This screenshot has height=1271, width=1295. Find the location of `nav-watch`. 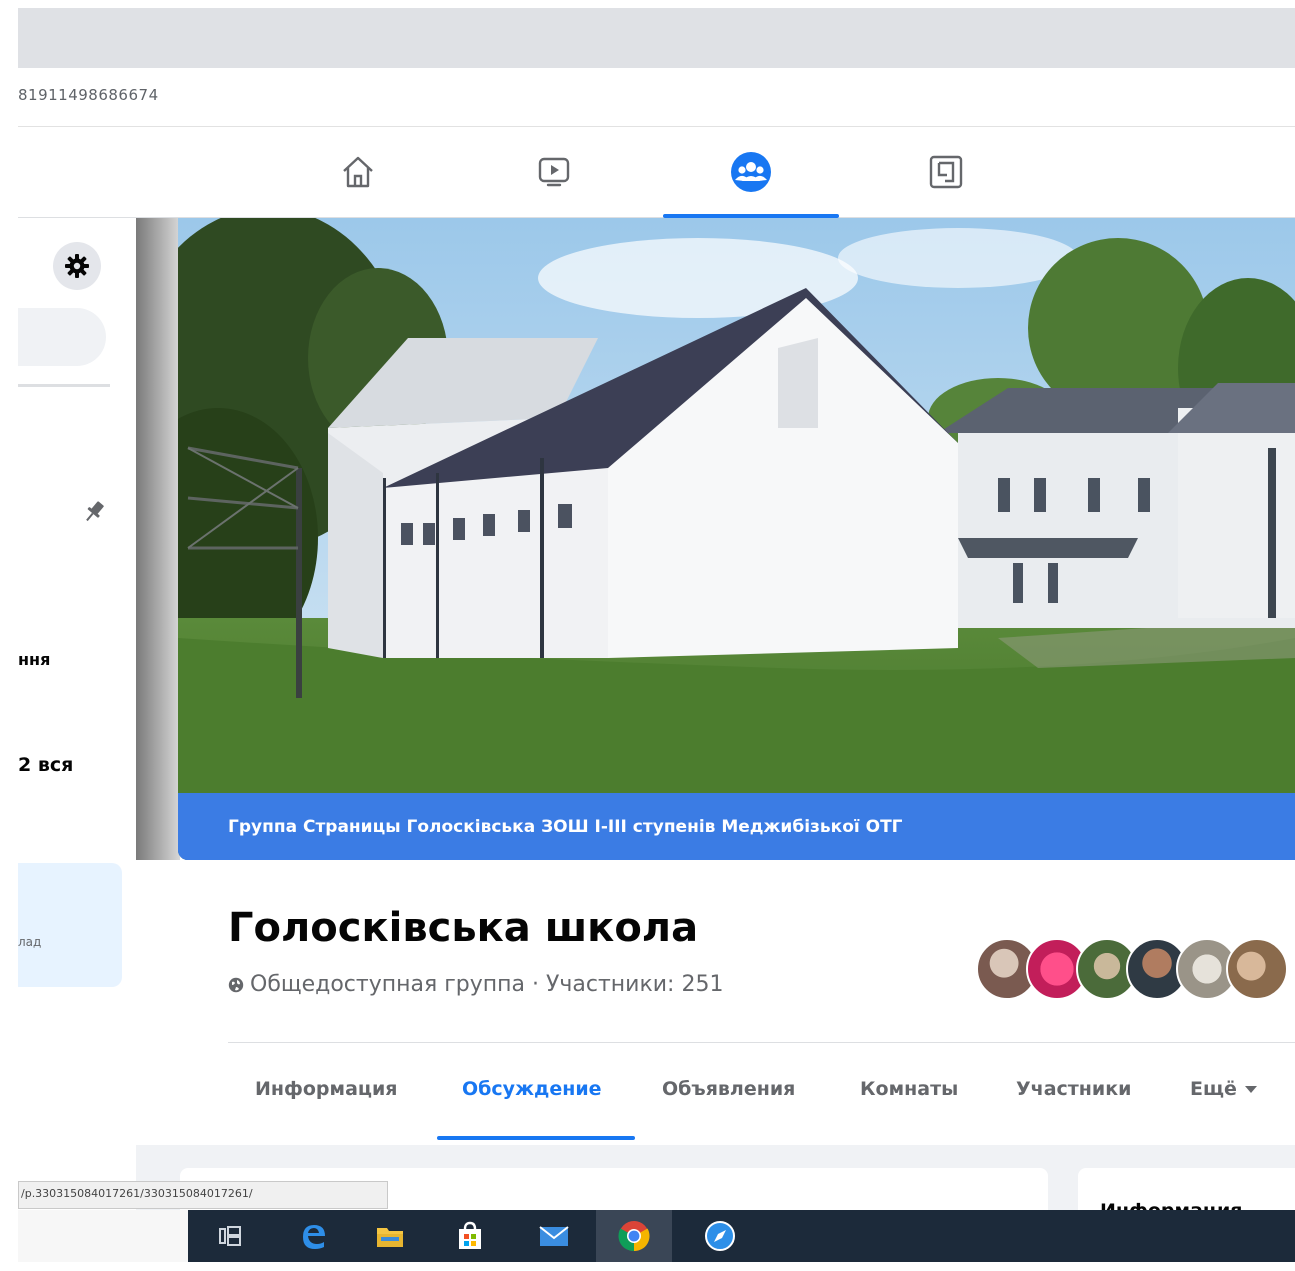

nav-watch is located at coordinates (554, 172).